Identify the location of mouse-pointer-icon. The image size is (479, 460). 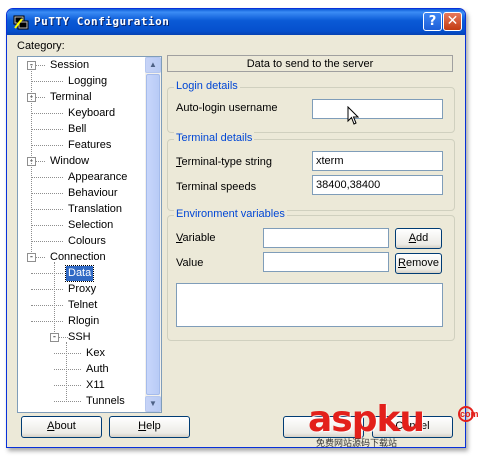
(353, 115).